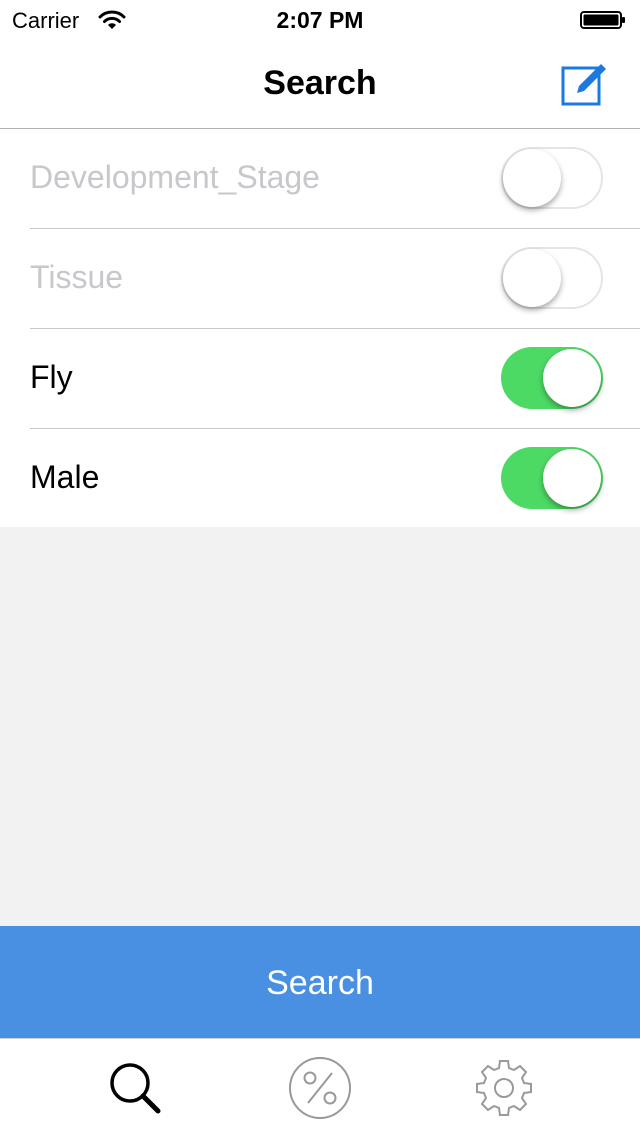 Image resolution: width=640 pixels, height=1136 pixels. Describe the element at coordinates (584, 85) in the screenshot. I see `compose-icon` at that location.